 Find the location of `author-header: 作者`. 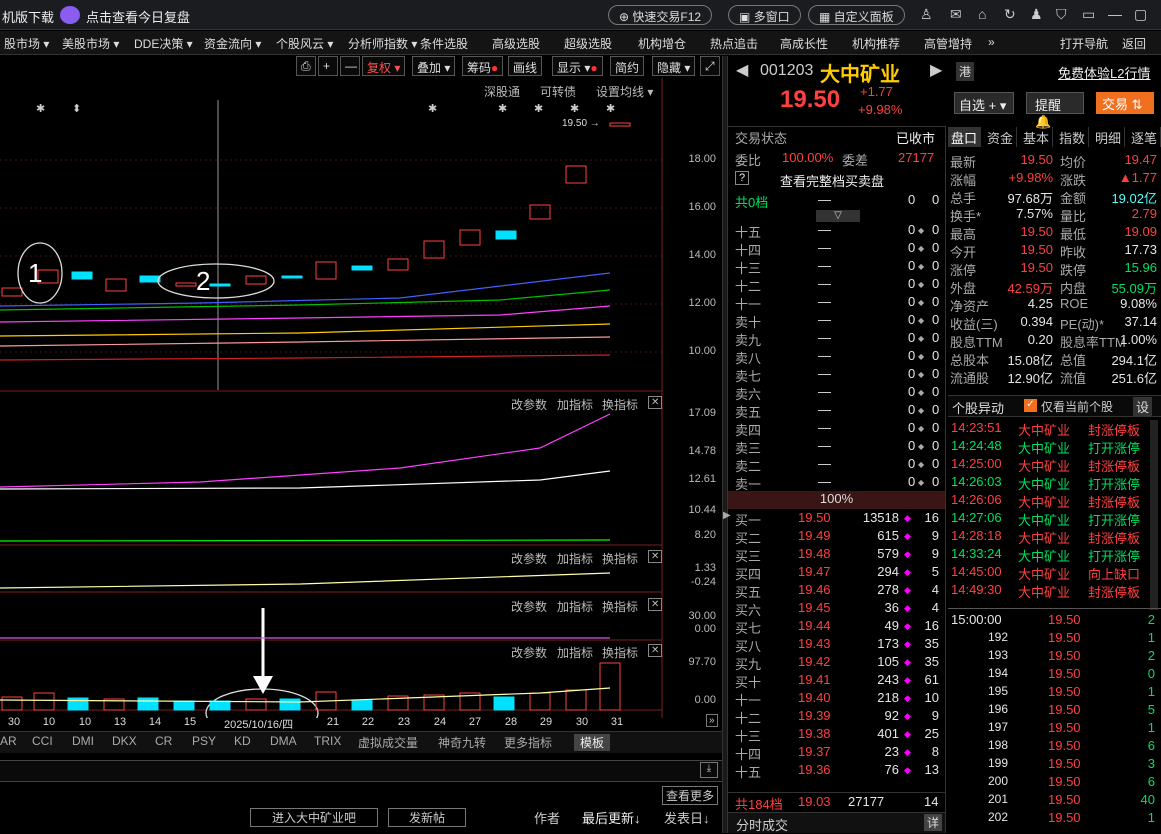

author-header: 作者 is located at coordinates (547, 817).